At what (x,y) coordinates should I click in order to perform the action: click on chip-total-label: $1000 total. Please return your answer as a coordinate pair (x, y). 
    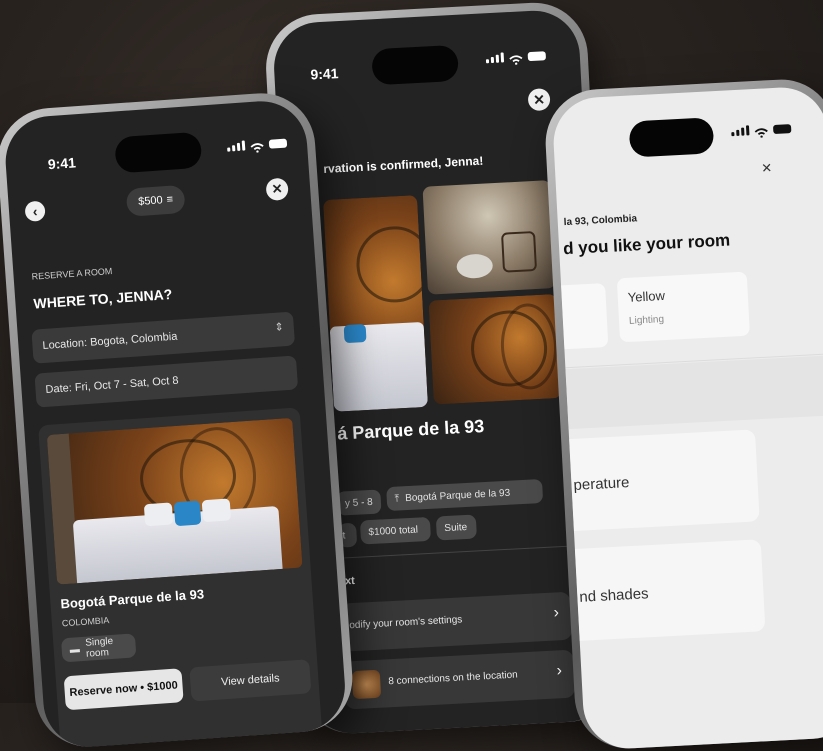
    Looking at the image, I should click on (393, 531).